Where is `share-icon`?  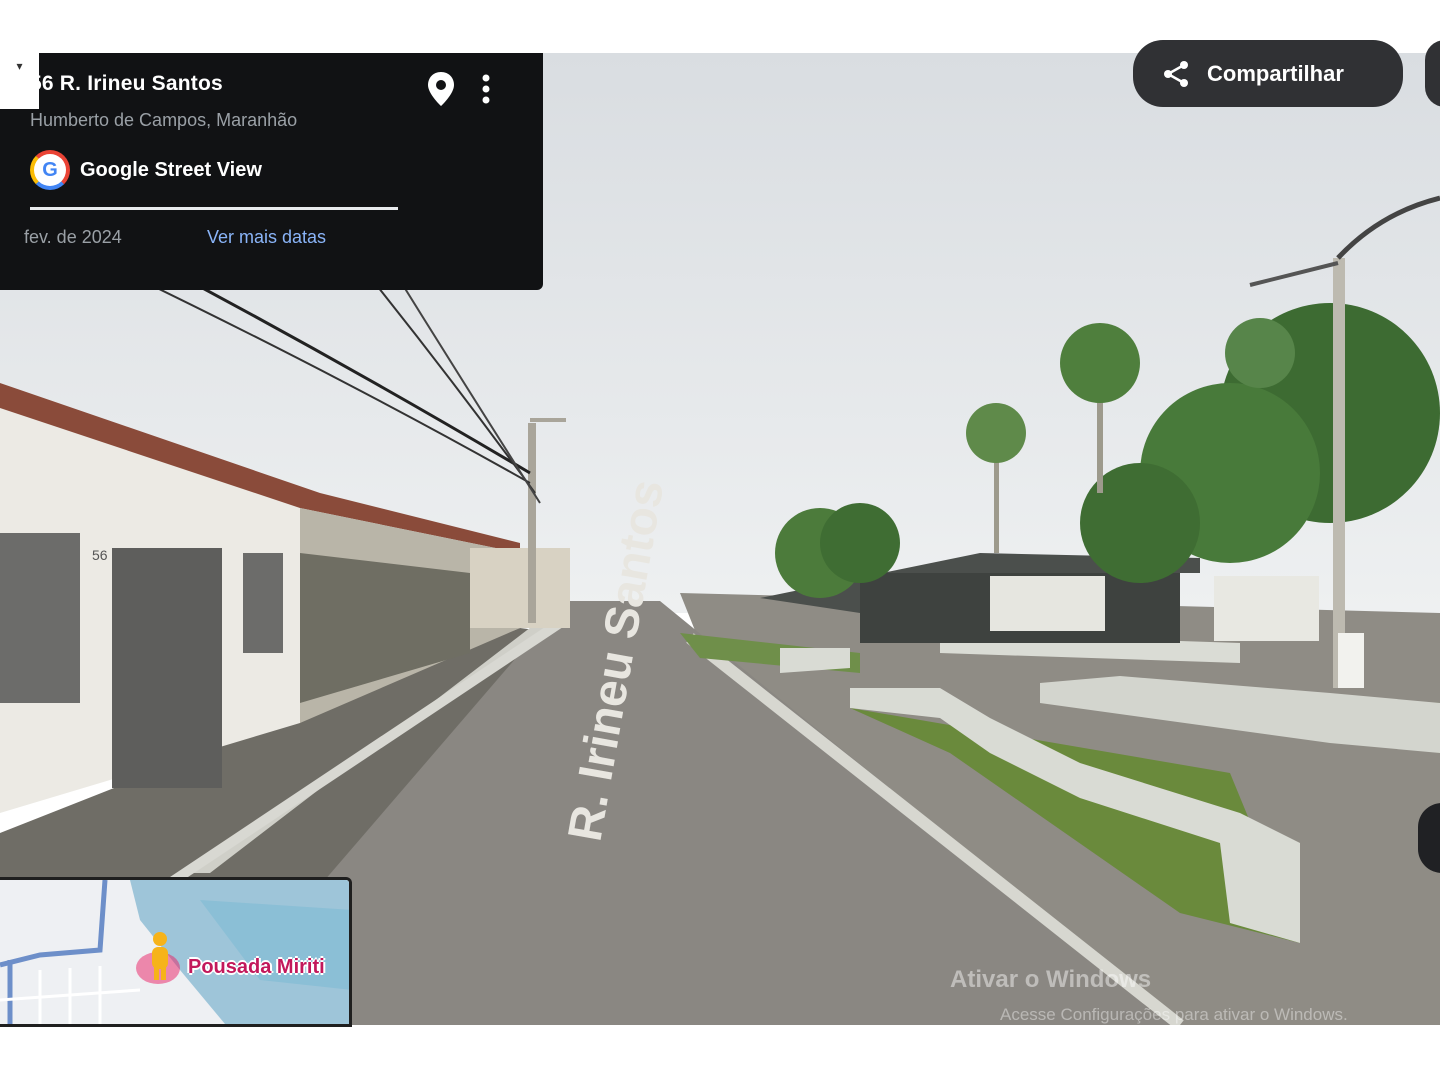 share-icon is located at coordinates (1176, 73).